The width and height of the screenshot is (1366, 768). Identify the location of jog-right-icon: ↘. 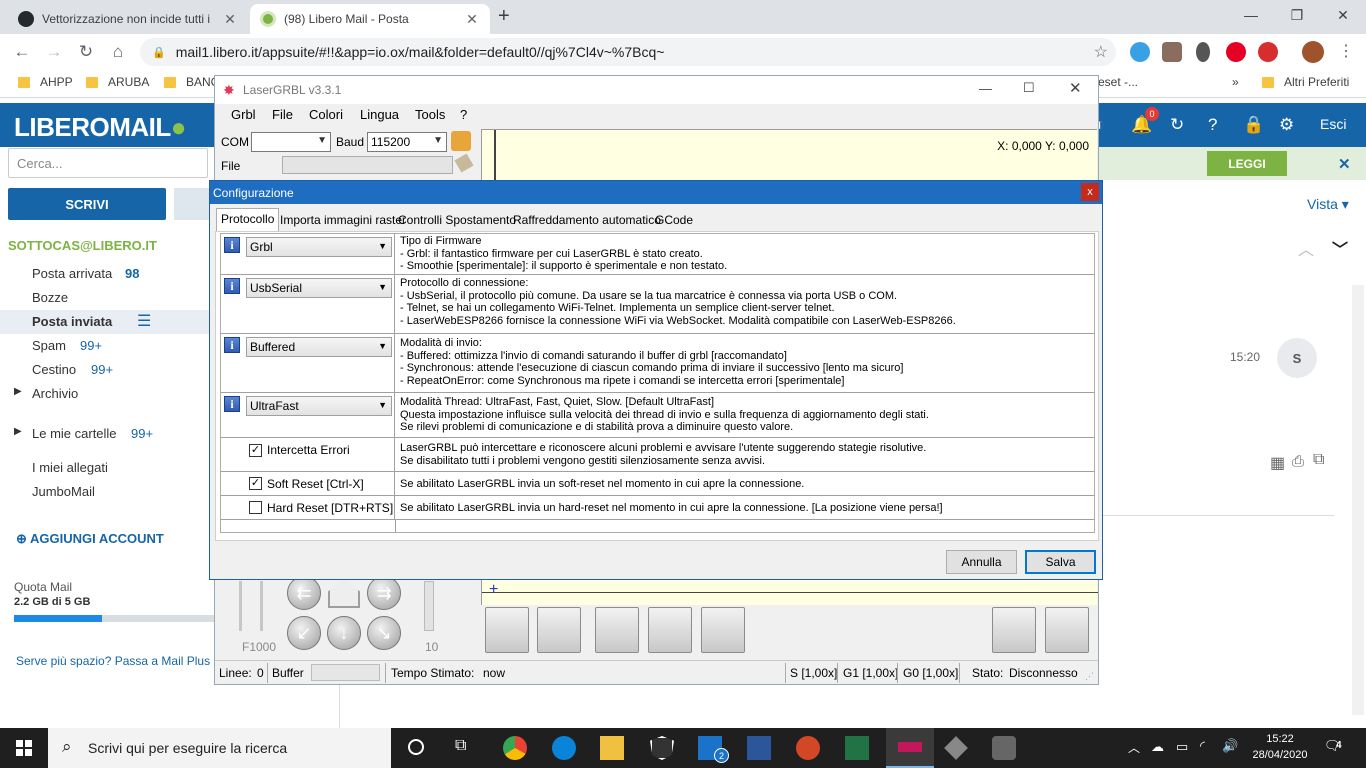
(384, 633).